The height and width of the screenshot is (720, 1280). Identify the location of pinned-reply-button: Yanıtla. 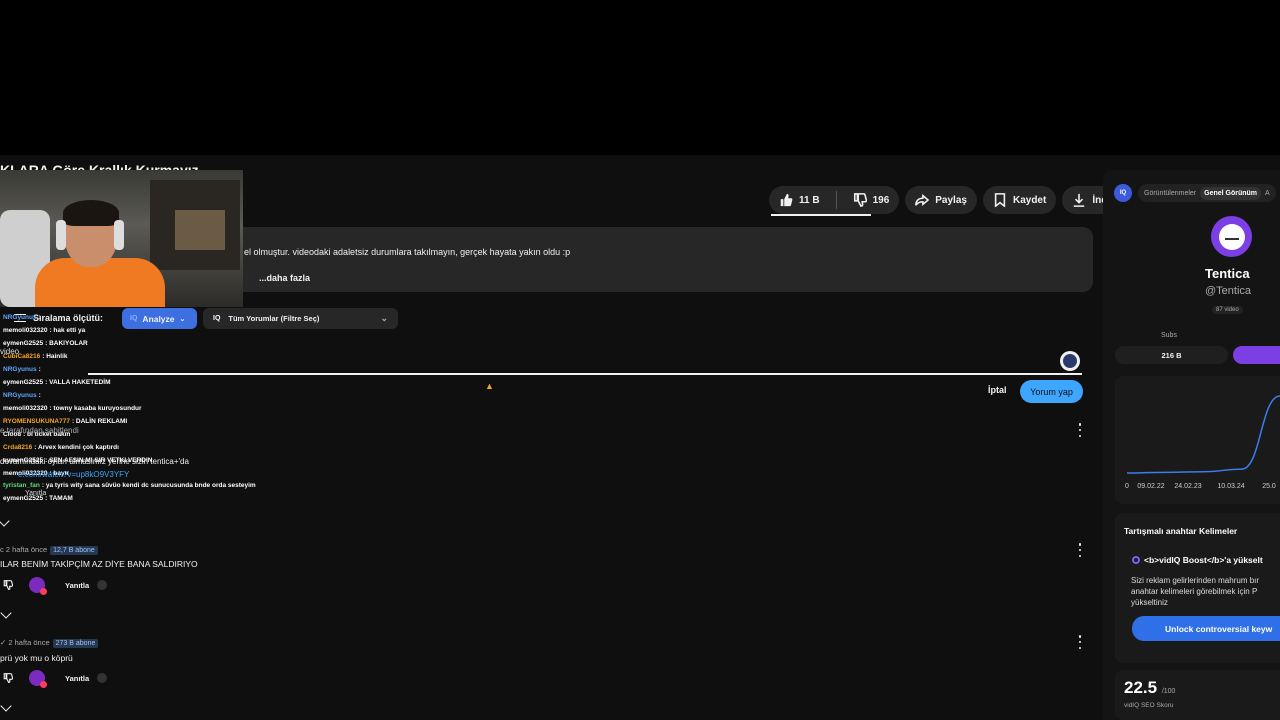
(35, 493).